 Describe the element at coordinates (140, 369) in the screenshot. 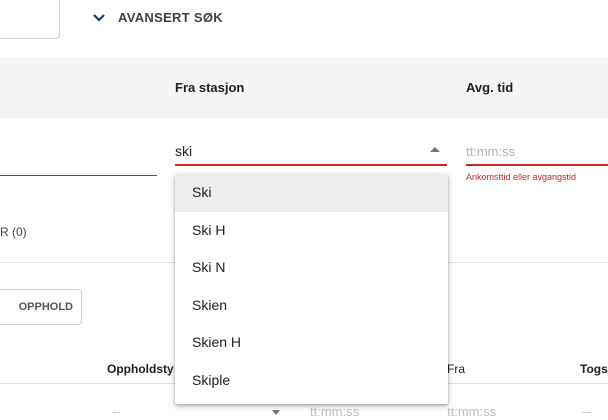

I see `column-header-oppholdstype: Oppholdsty` at that location.